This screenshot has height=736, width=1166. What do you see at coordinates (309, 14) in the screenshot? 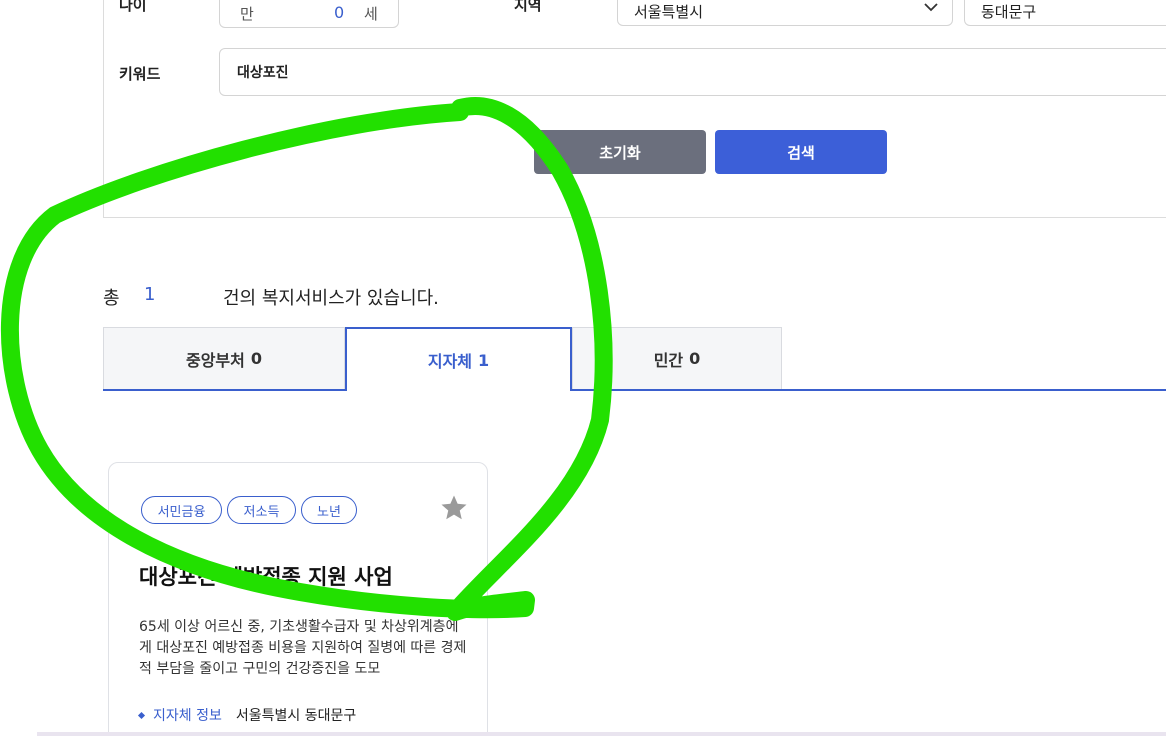
I see `age-input: 만 0 세` at bounding box center [309, 14].